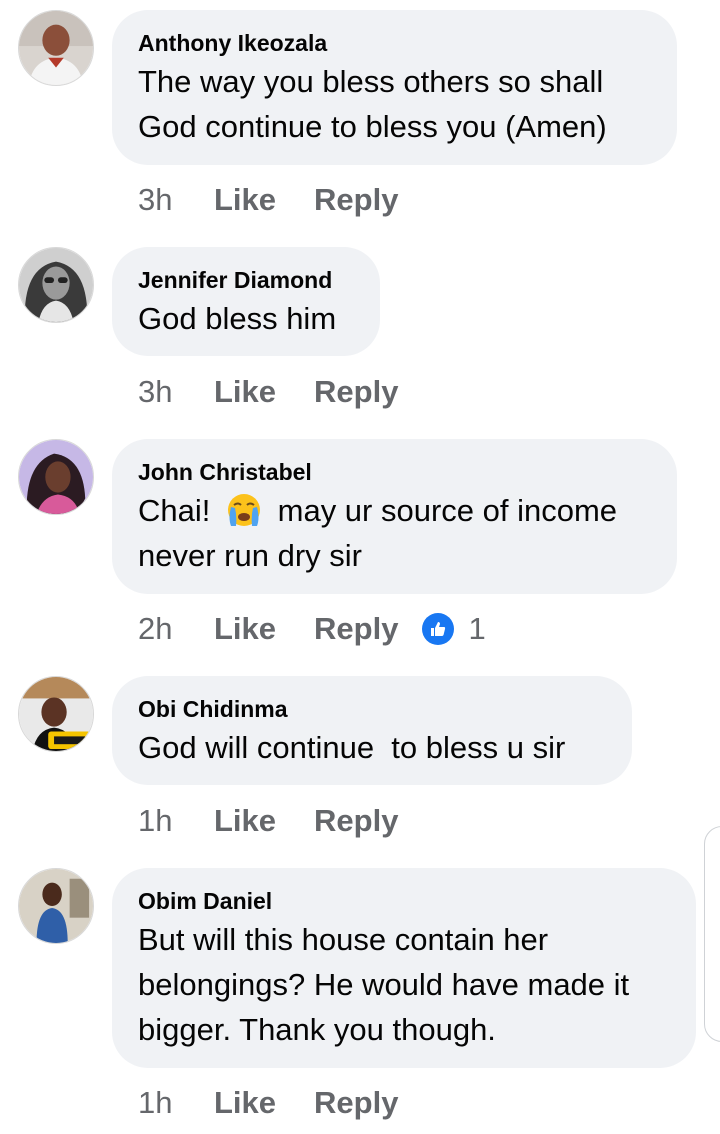 This screenshot has height=1134, width=720. What do you see at coordinates (712, 934) in the screenshot?
I see `side-drawer-handle` at bounding box center [712, 934].